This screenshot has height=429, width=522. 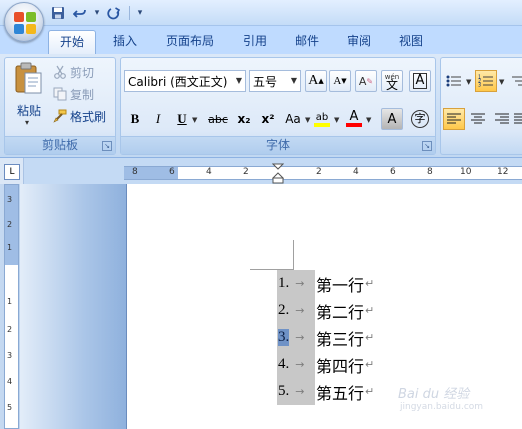 I want to click on list-item: 4. → 第四行 ↵, so click(x=325, y=364).